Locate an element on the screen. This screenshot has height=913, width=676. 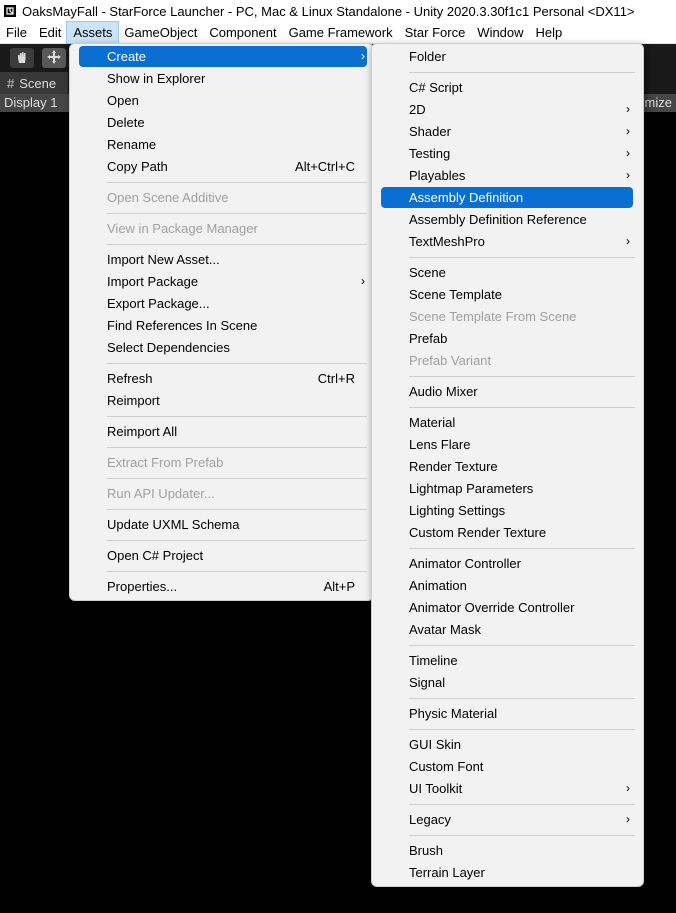
menu-item-select-dependencies: Select Dependencies is located at coordinates (221, 347).